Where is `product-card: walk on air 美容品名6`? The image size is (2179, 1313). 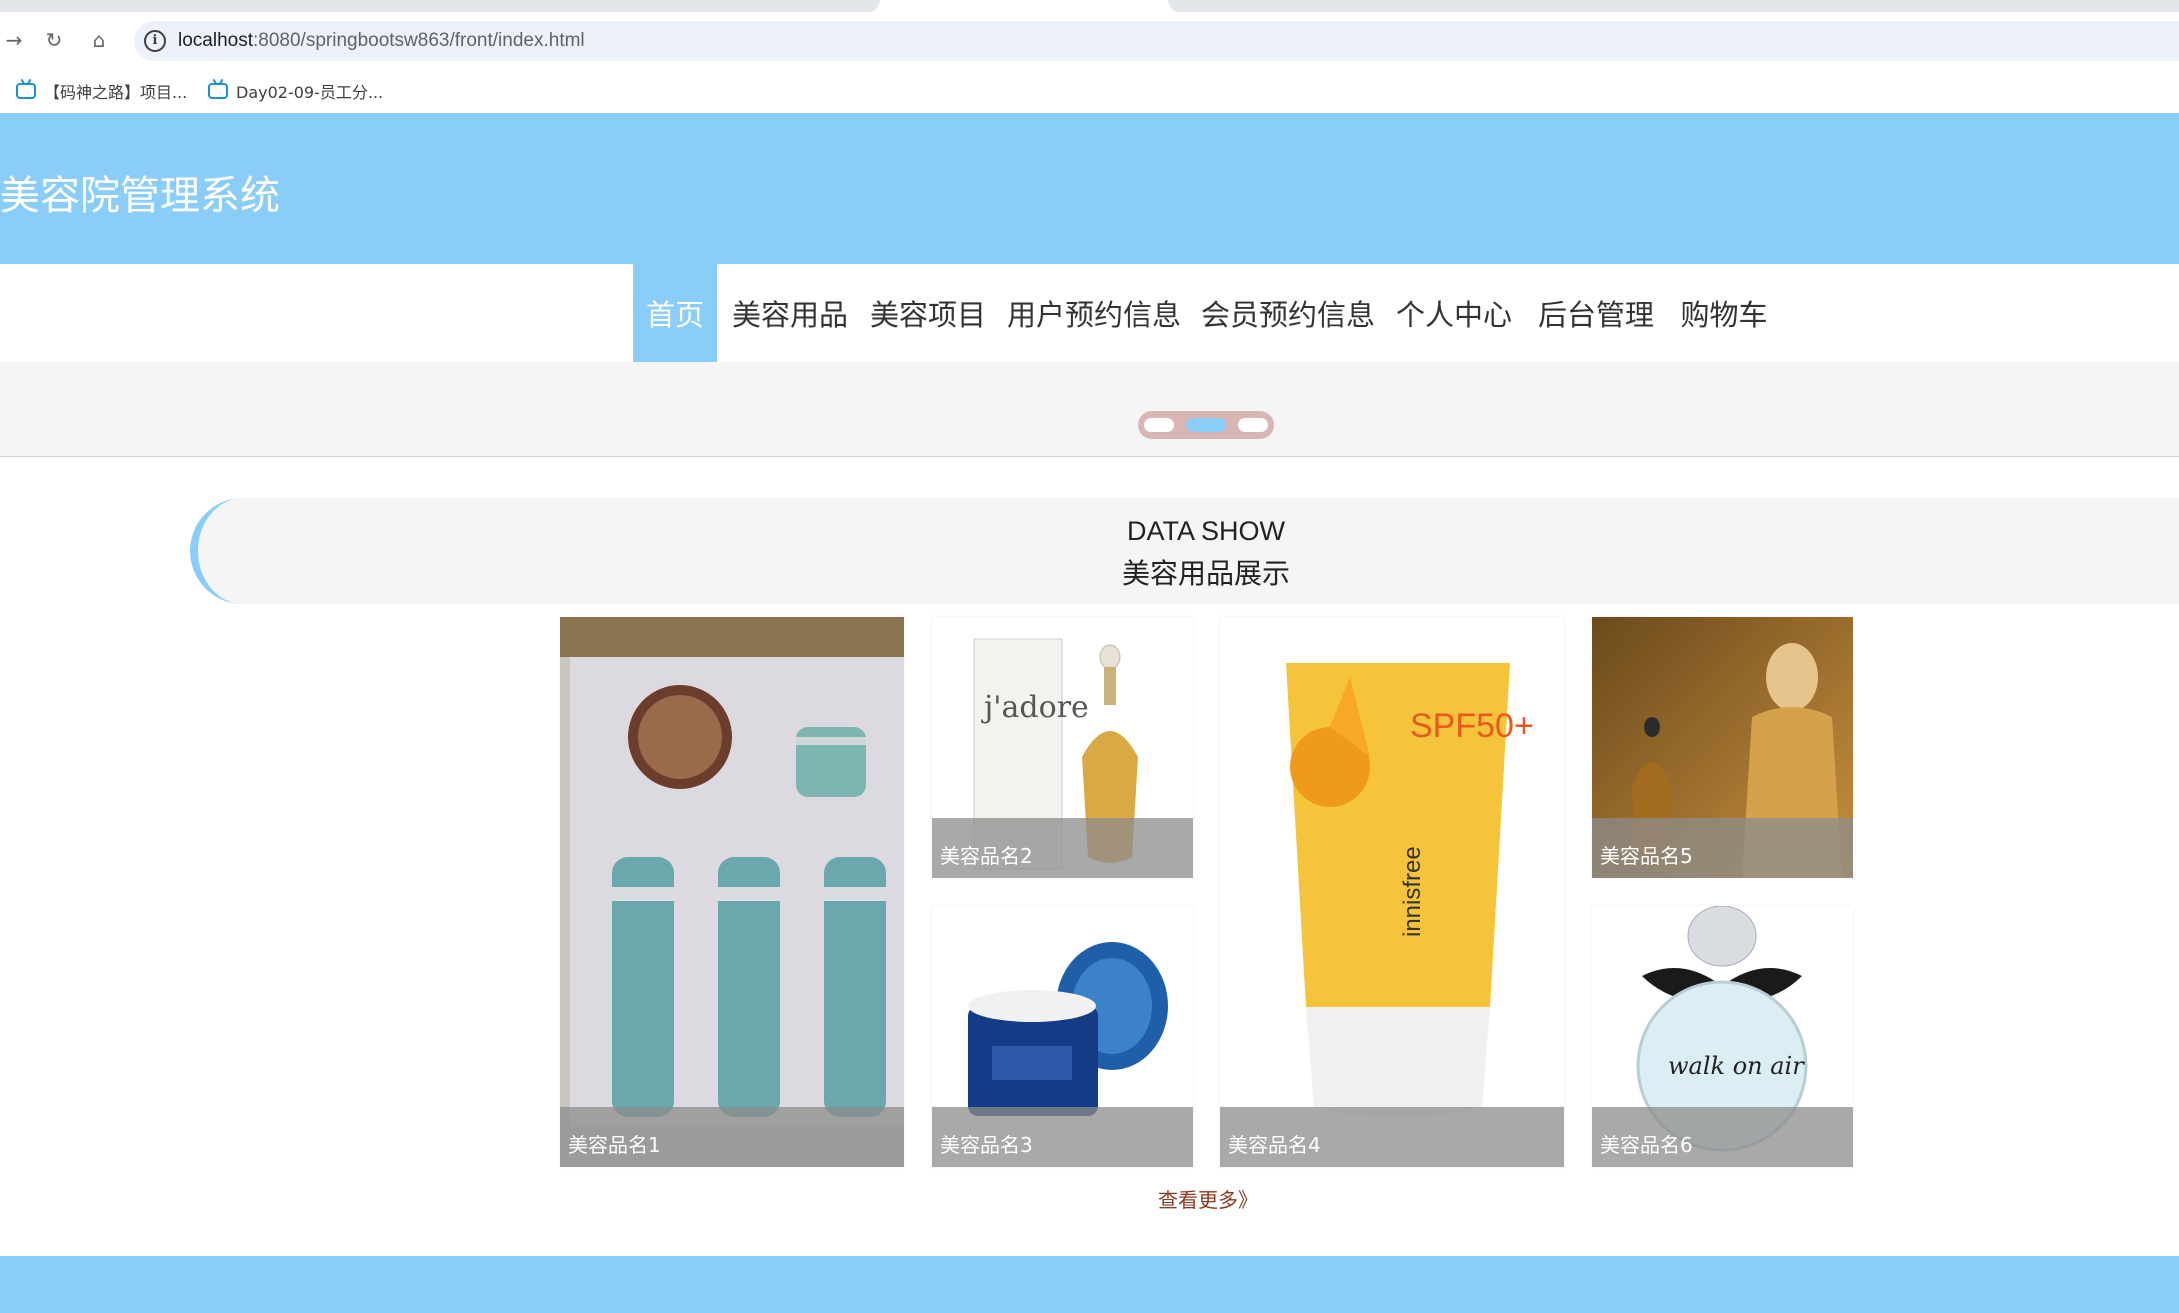 product-card: walk on air 美容品名6 is located at coordinates (1722, 1036).